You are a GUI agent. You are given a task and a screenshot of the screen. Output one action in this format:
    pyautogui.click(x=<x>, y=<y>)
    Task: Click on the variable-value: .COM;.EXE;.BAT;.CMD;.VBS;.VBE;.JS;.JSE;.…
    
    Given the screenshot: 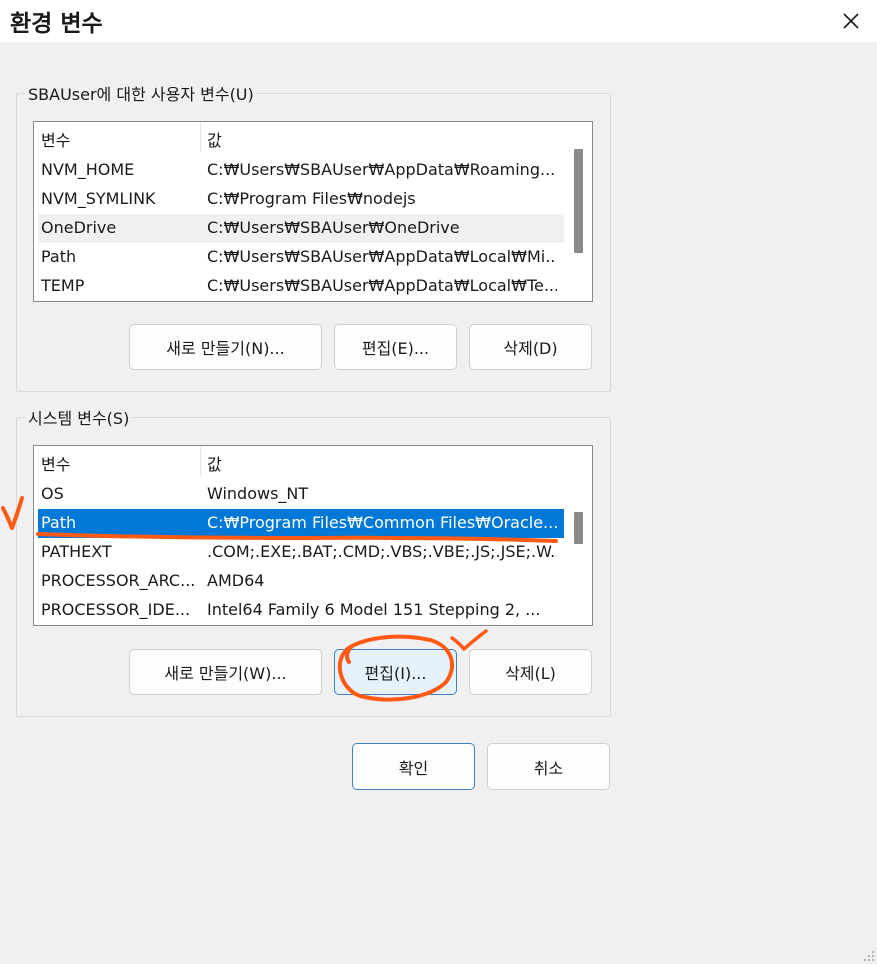 What is the action you would take?
    pyautogui.click(x=382, y=551)
    